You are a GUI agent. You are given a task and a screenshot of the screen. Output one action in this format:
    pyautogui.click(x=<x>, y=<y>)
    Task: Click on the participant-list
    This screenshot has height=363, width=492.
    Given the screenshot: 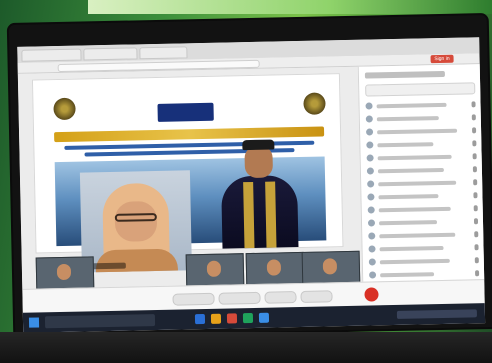 What is the action you would take?
    pyautogui.click(x=422, y=190)
    